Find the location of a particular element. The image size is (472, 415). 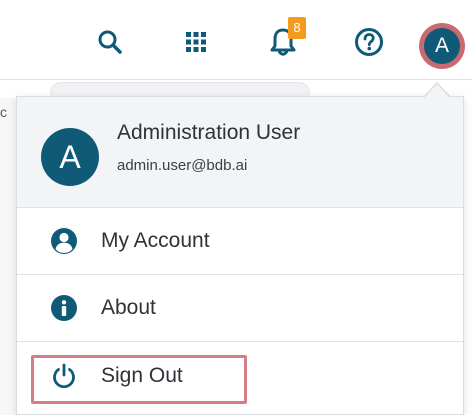

user-avatar-button: A is located at coordinates (442, 46).